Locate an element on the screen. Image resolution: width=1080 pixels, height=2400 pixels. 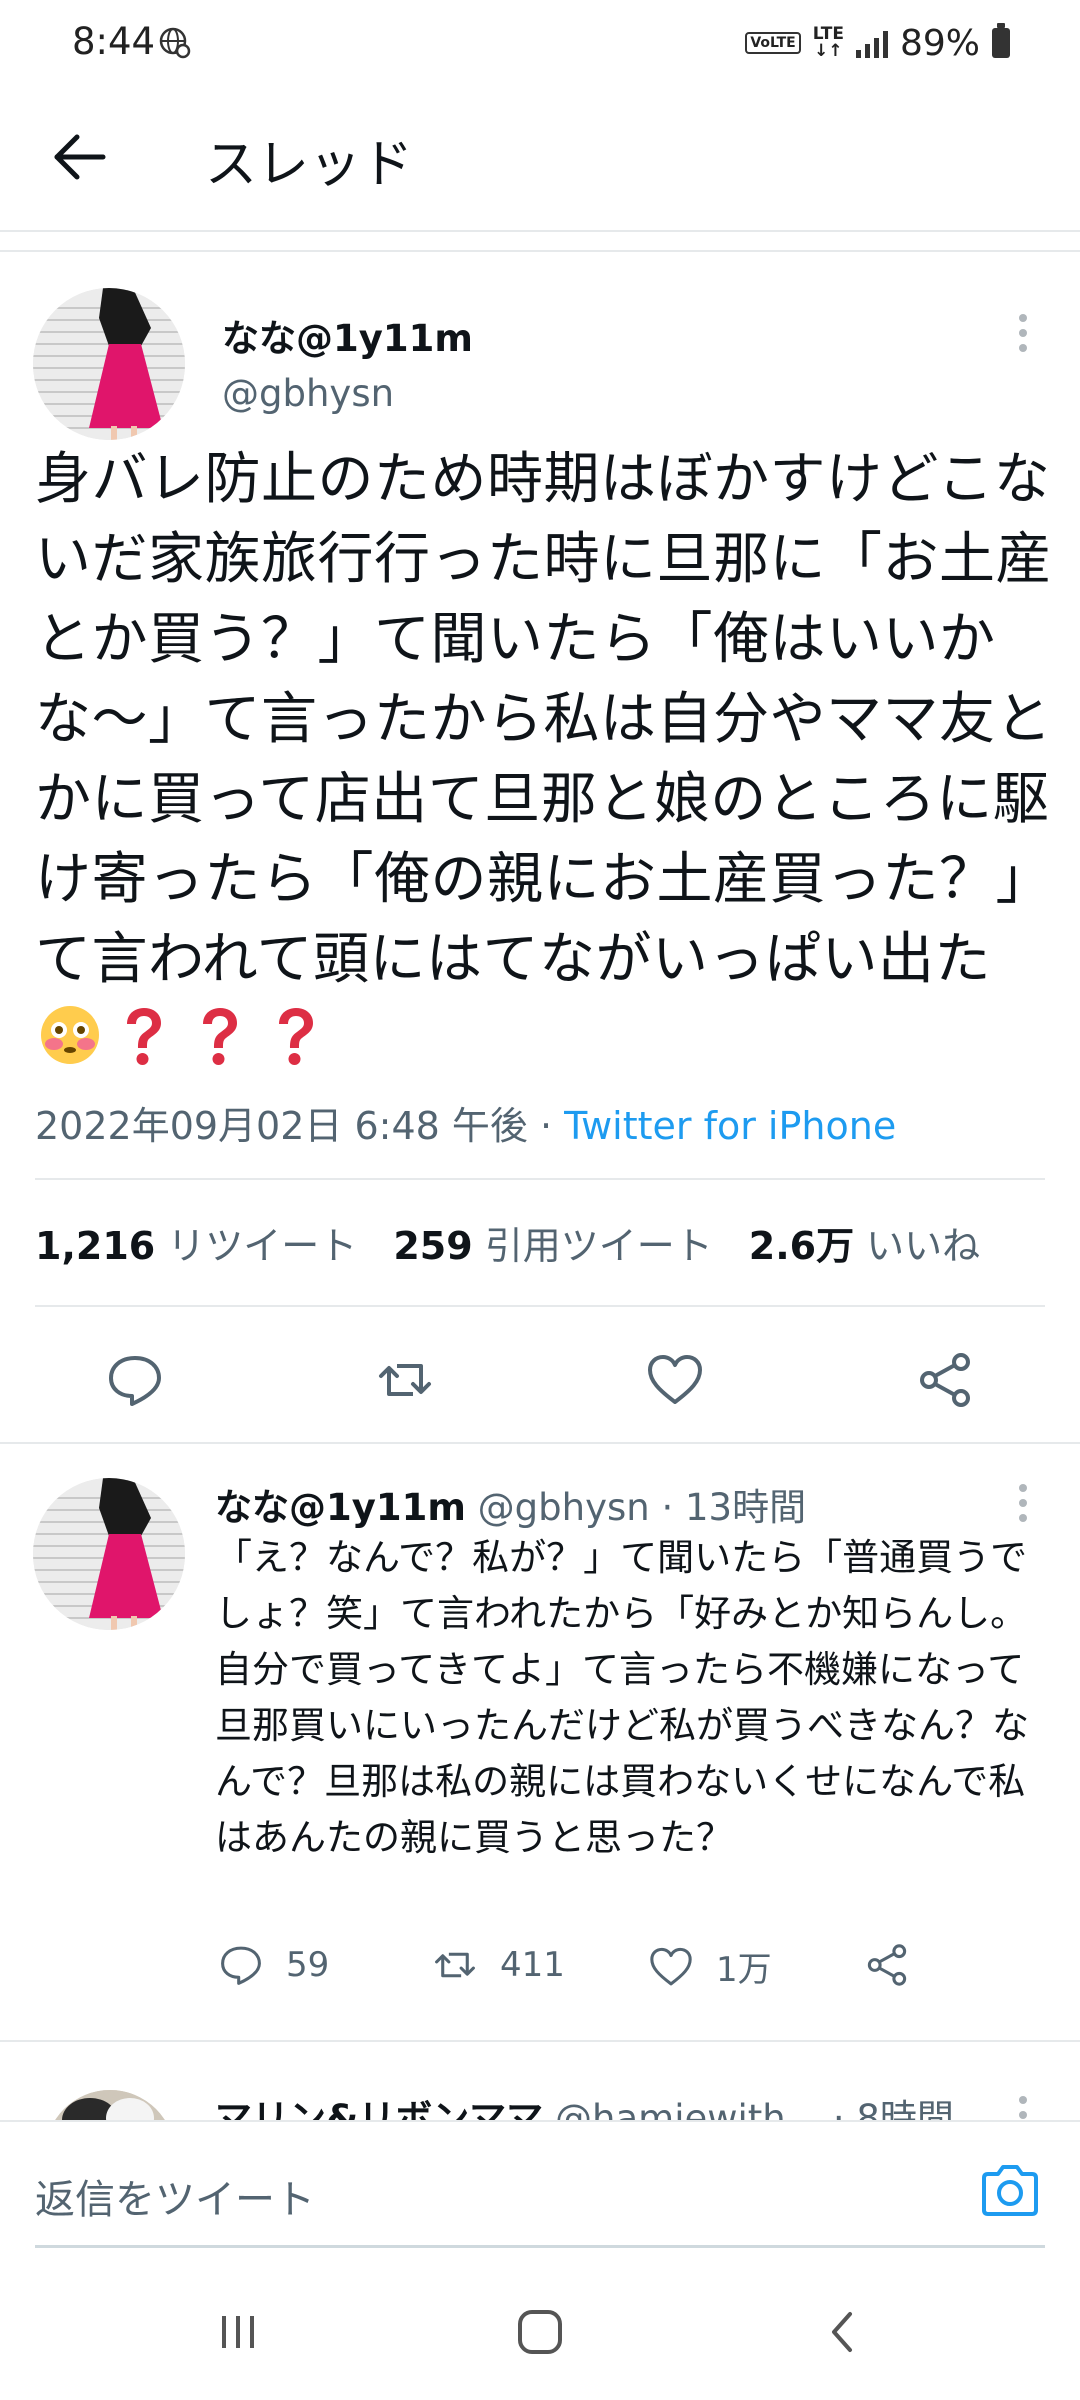
tweet-actions is located at coordinates (540, 1380).